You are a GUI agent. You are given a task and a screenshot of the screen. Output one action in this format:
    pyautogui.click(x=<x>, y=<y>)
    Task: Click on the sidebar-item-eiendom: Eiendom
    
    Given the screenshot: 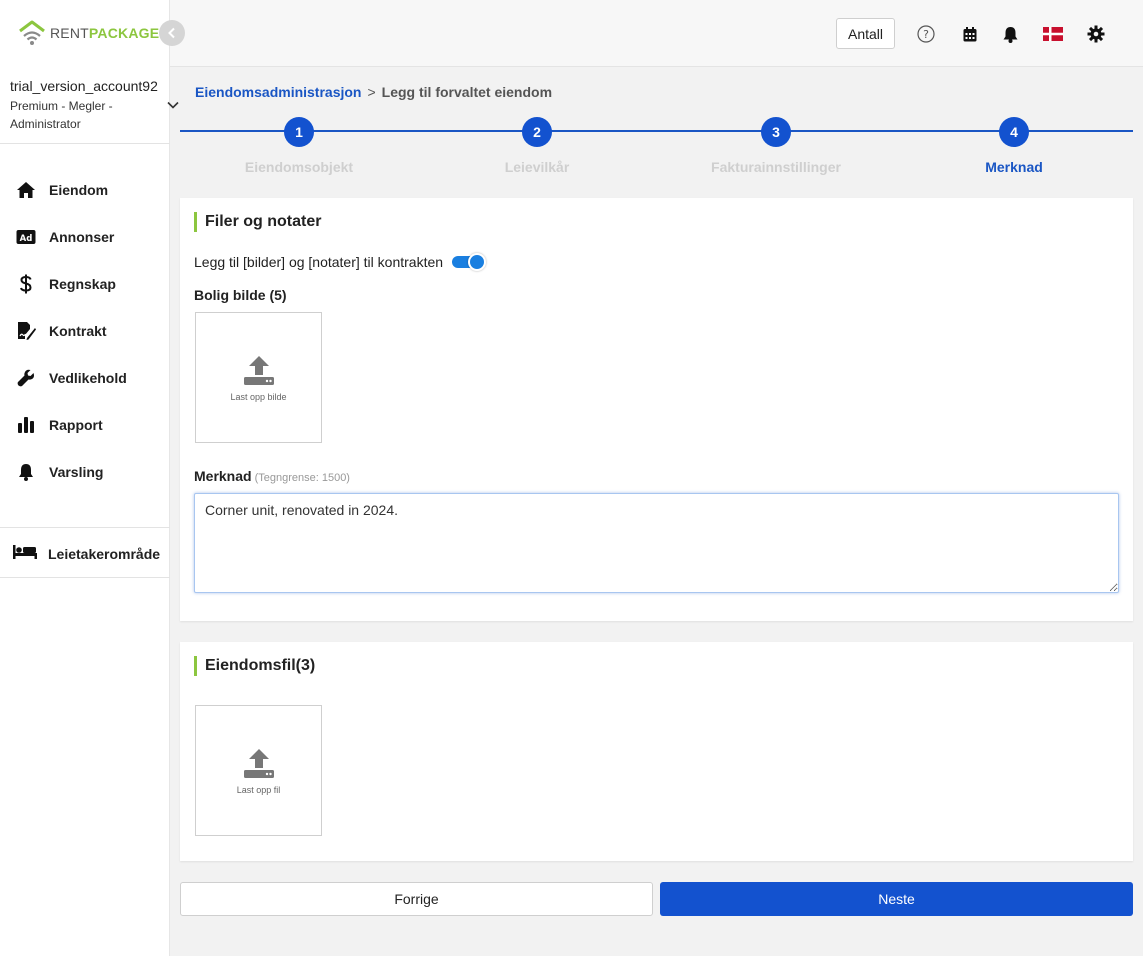 What is the action you would take?
    pyautogui.click(x=85, y=189)
    